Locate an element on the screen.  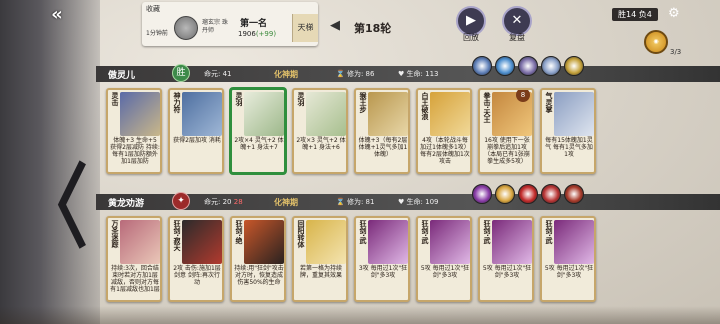
player-rank-card: 收藏 1分钟前 瑠玄宗 珠丹师 第一名 1906(+99) 天梯 is located at coordinates (230, 24).